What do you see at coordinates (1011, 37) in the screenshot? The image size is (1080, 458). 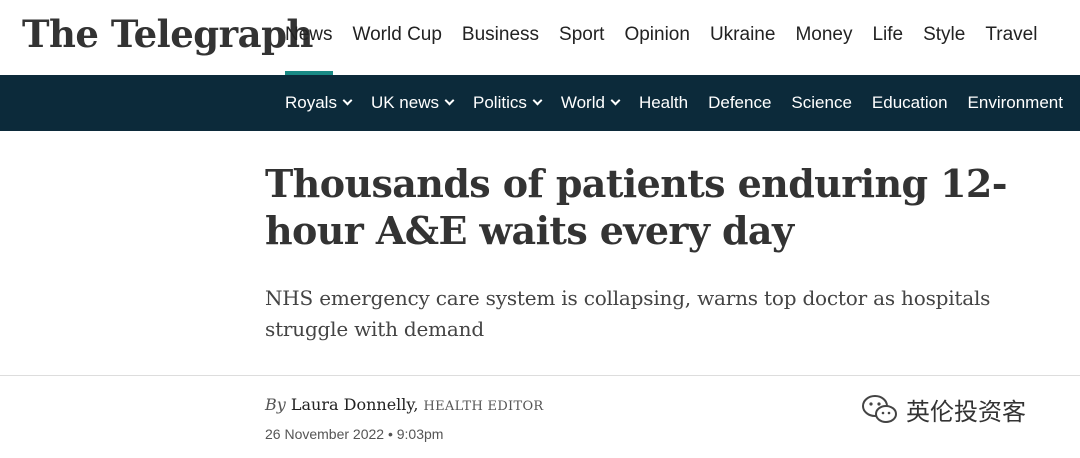 I see `nav-item-travel: Travel` at bounding box center [1011, 37].